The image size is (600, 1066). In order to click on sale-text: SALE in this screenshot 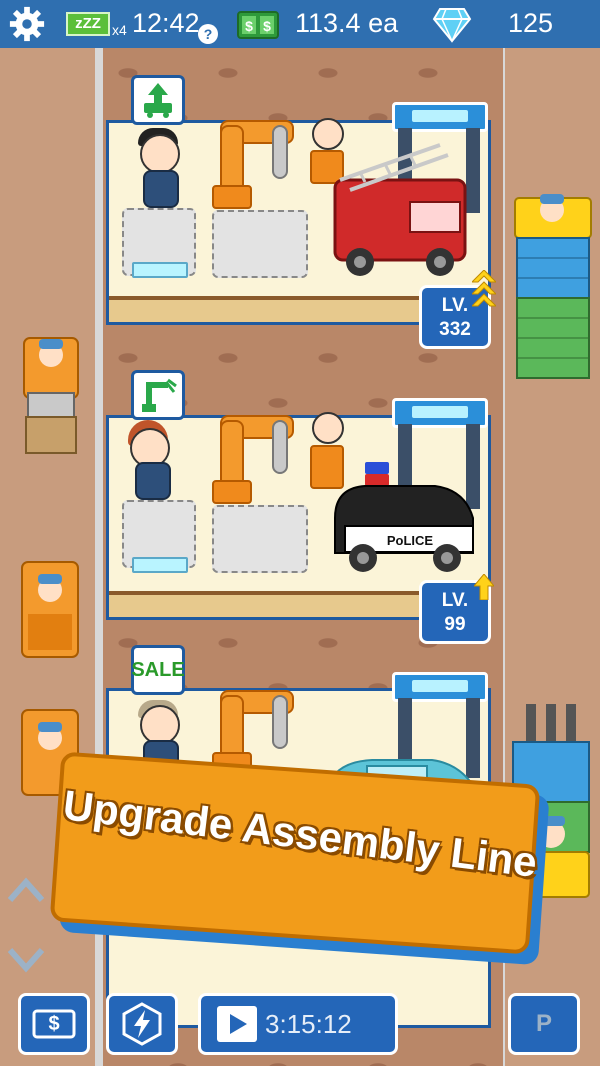, I will do `click(158, 669)`.